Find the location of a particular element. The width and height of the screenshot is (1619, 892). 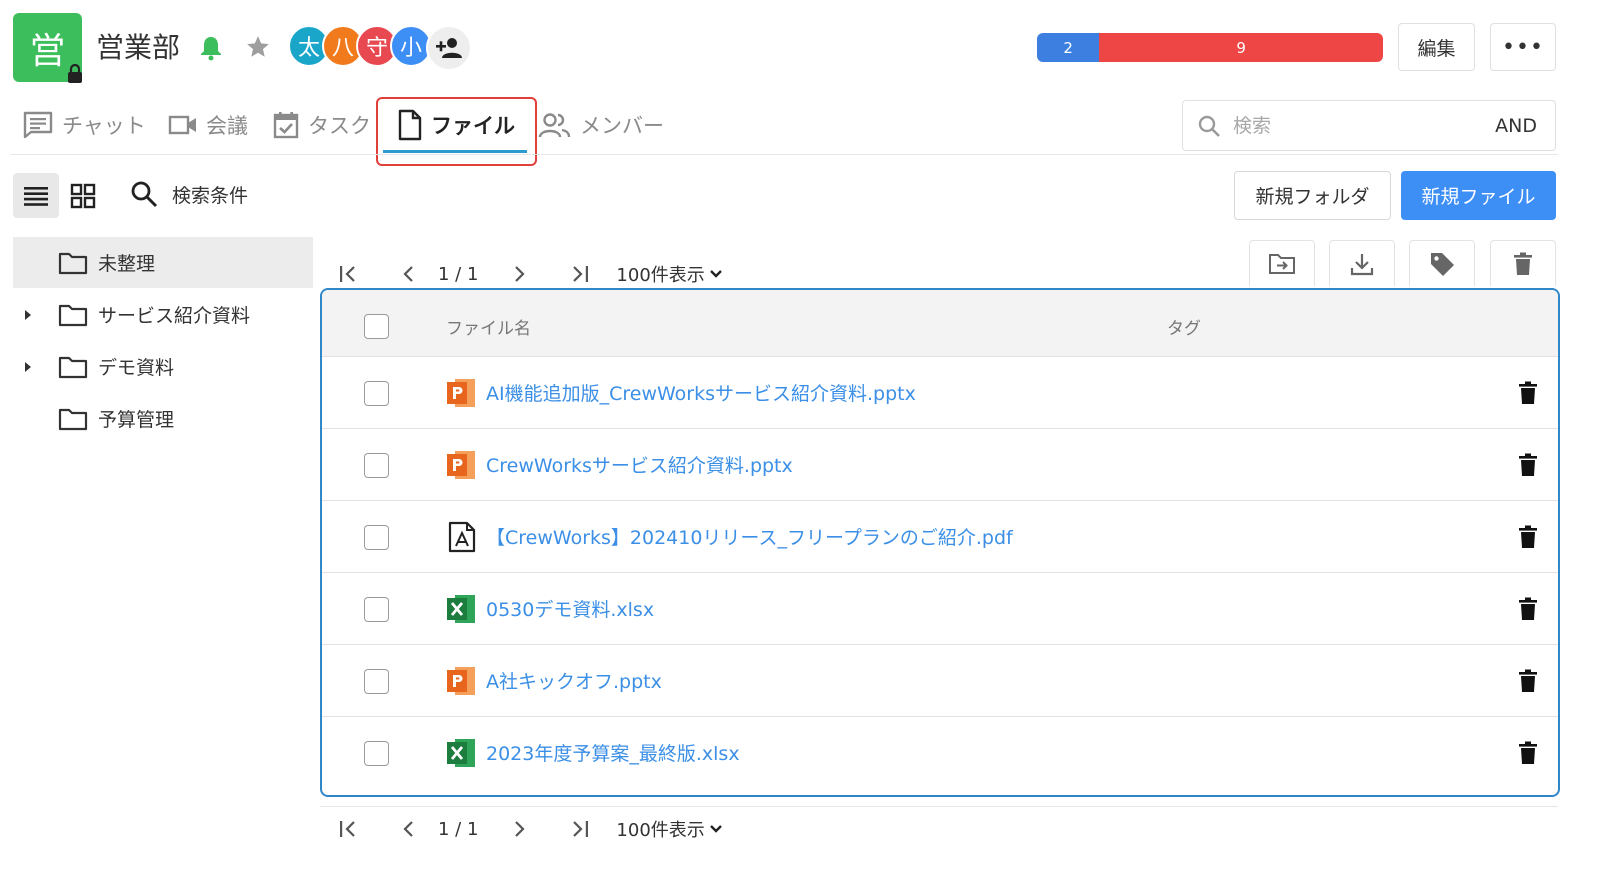

status-segment-blue: 2 is located at coordinates (1068, 47).